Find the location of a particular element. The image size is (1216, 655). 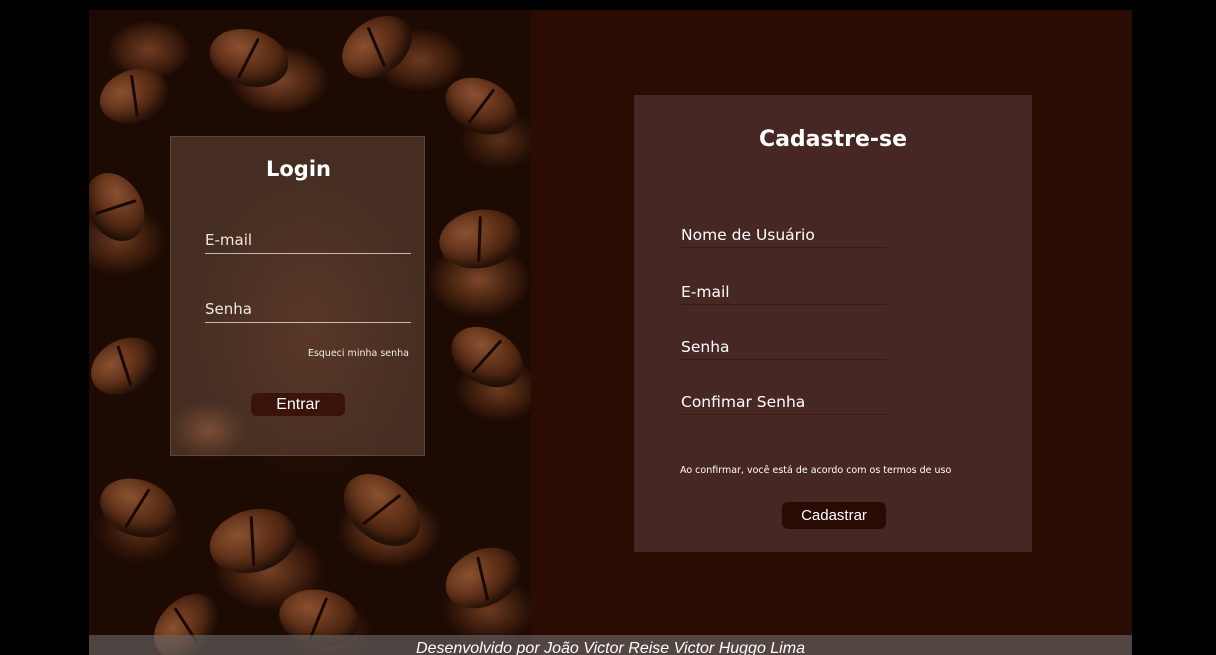

register-title: Cadastre-se is located at coordinates (833, 139).